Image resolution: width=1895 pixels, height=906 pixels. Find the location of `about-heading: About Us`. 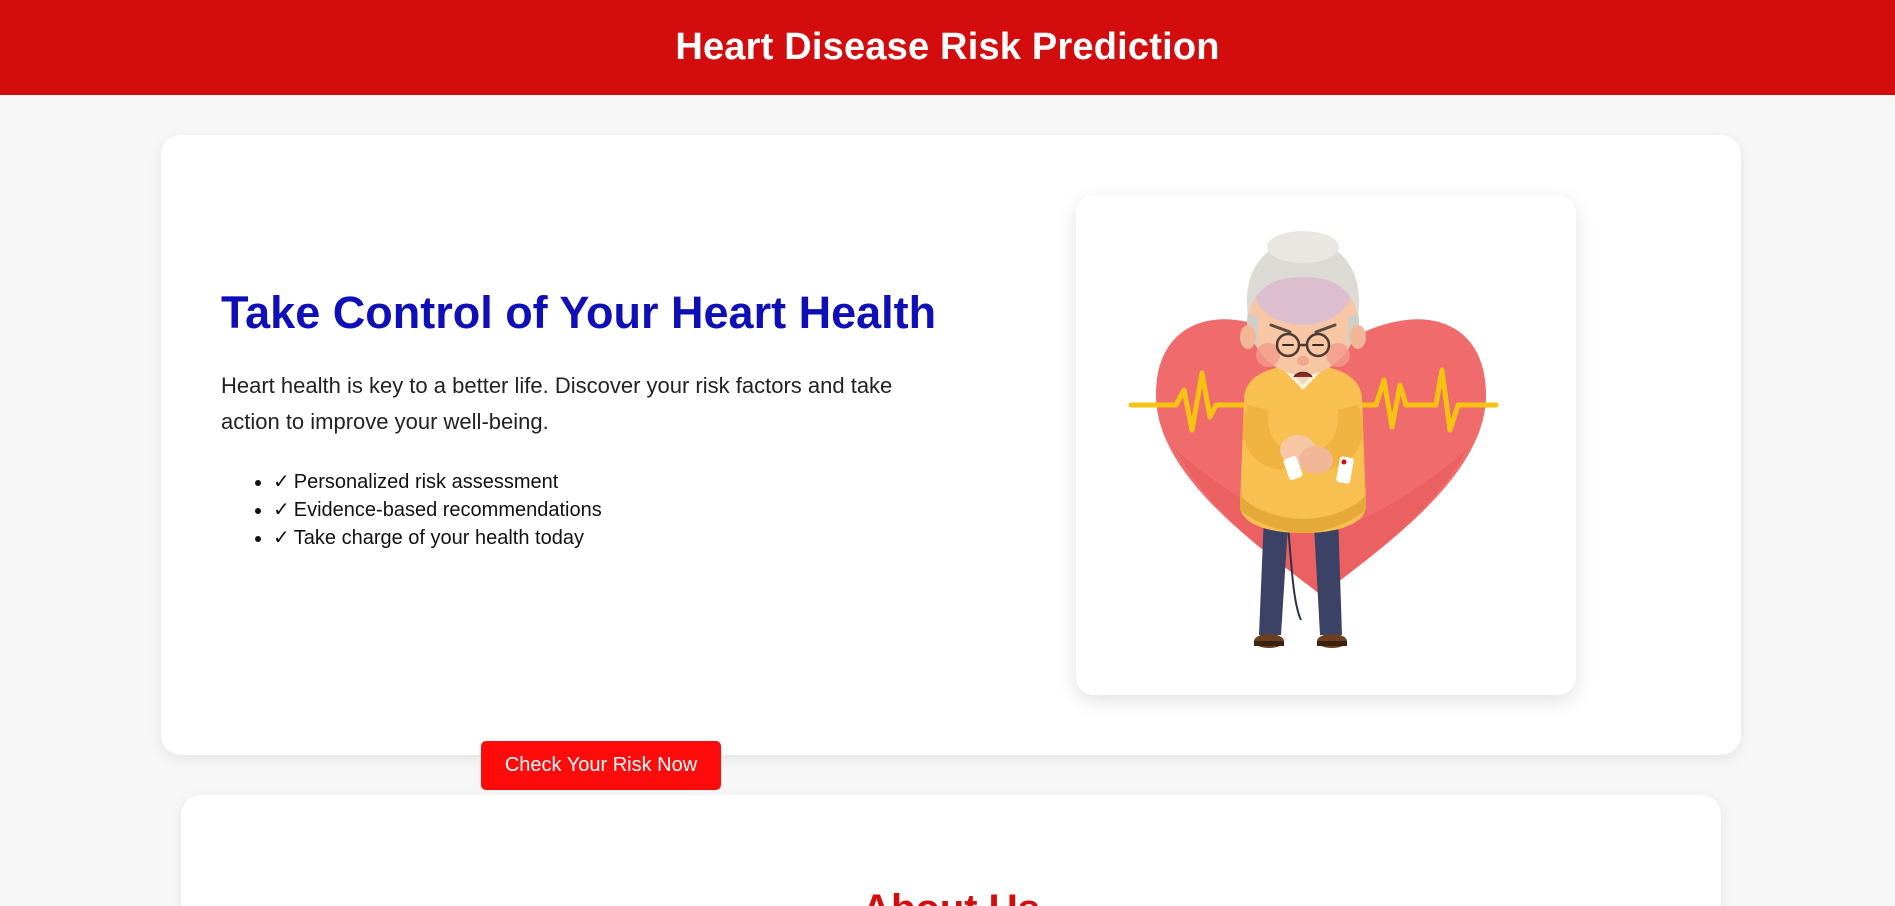

about-heading: About Us is located at coordinates (951, 896).